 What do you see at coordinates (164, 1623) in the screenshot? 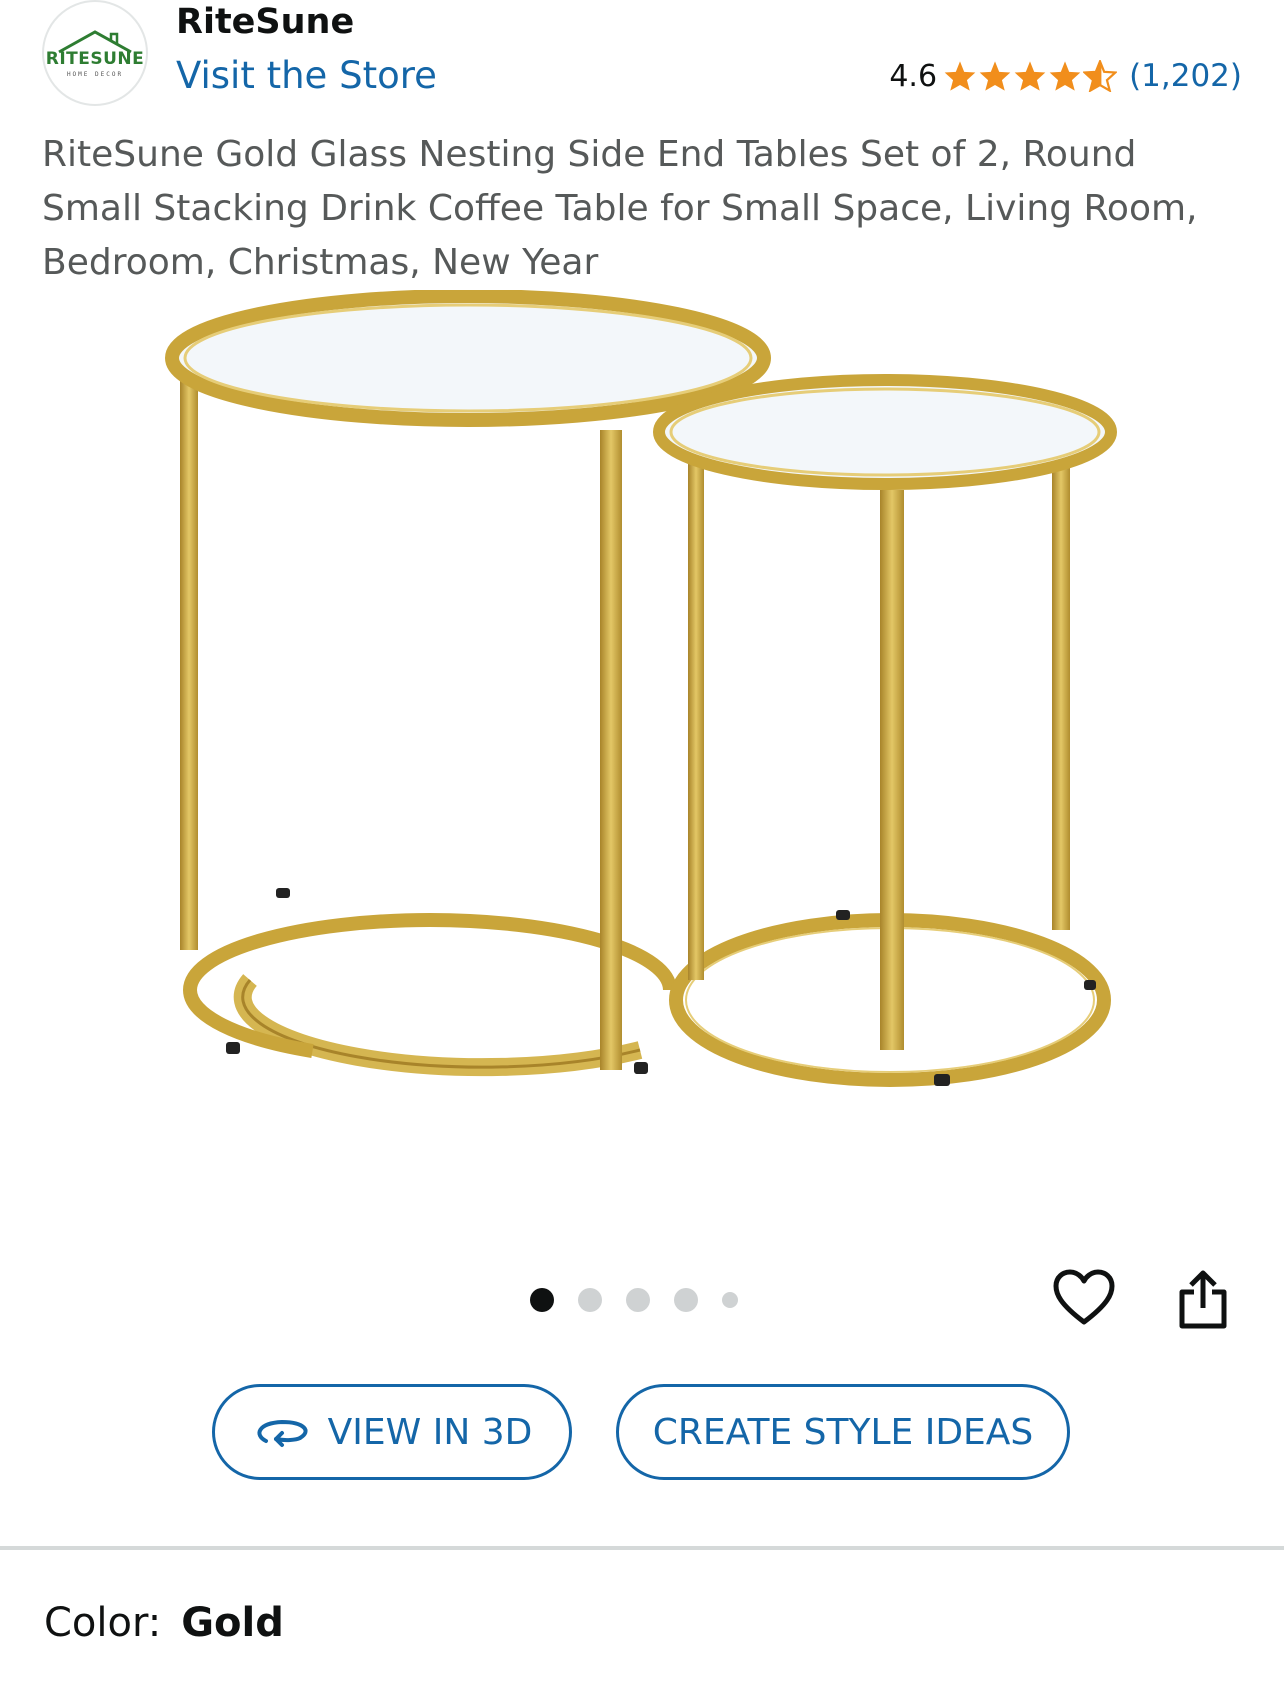
I see `color-selector: Color: Gold` at bounding box center [164, 1623].